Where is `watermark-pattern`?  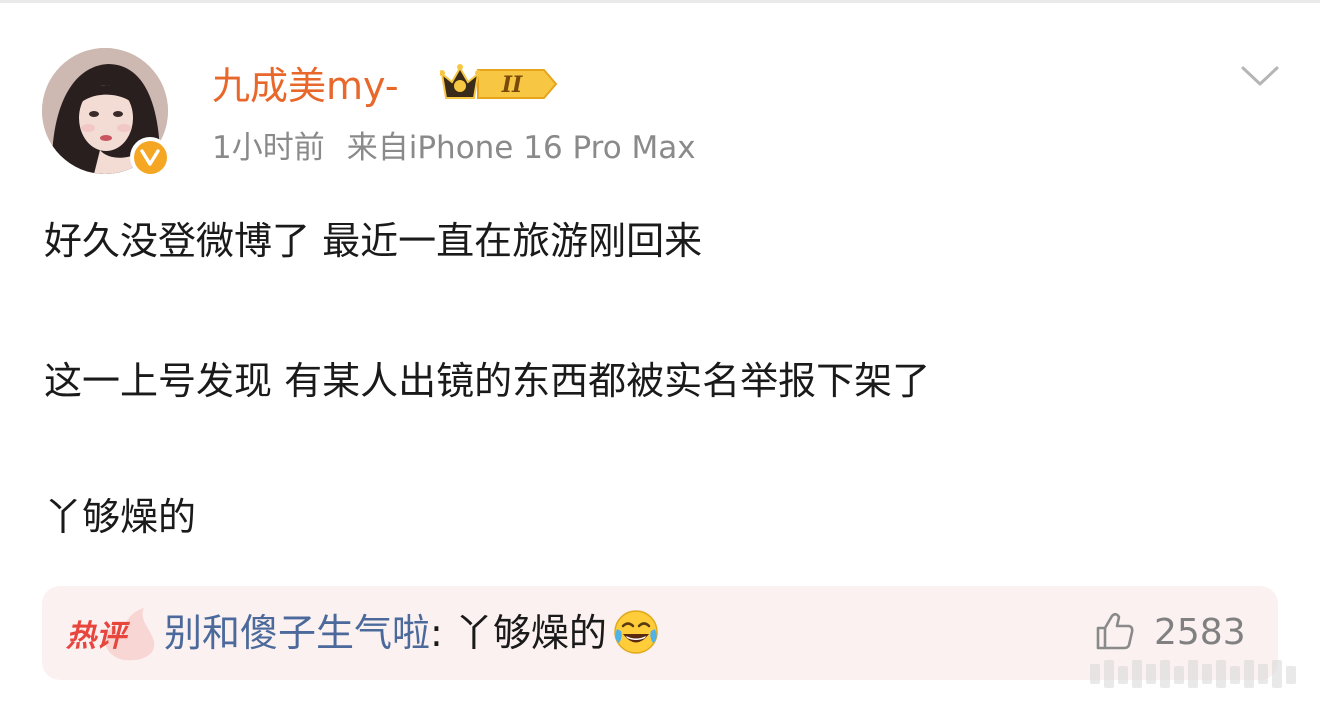
watermark-pattern is located at coordinates (1193, 674).